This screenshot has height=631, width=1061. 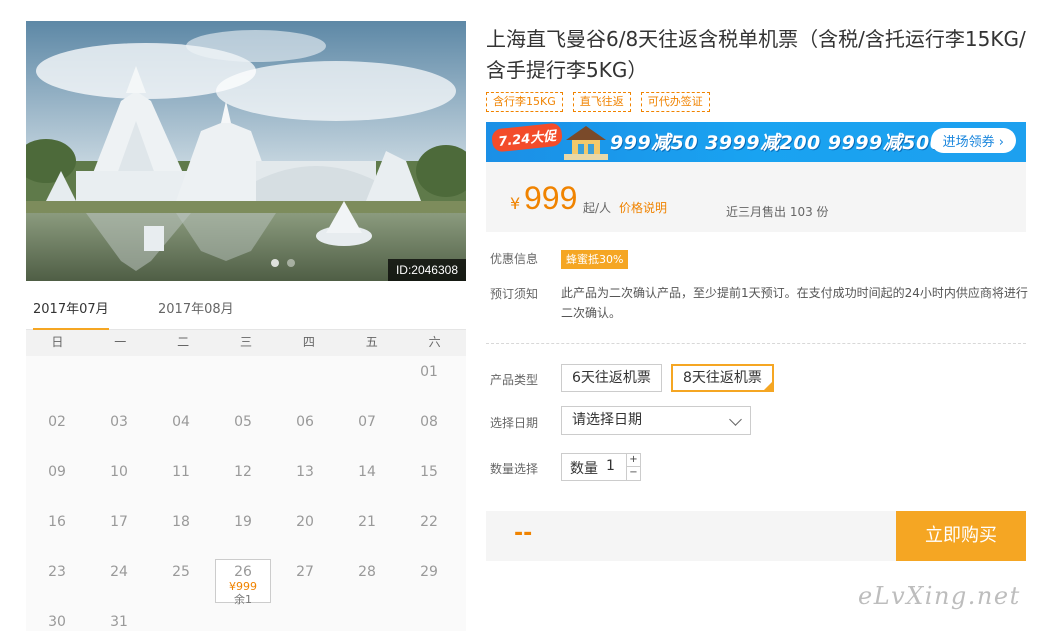 I want to click on calendar-day: 09, so click(x=57, y=481).